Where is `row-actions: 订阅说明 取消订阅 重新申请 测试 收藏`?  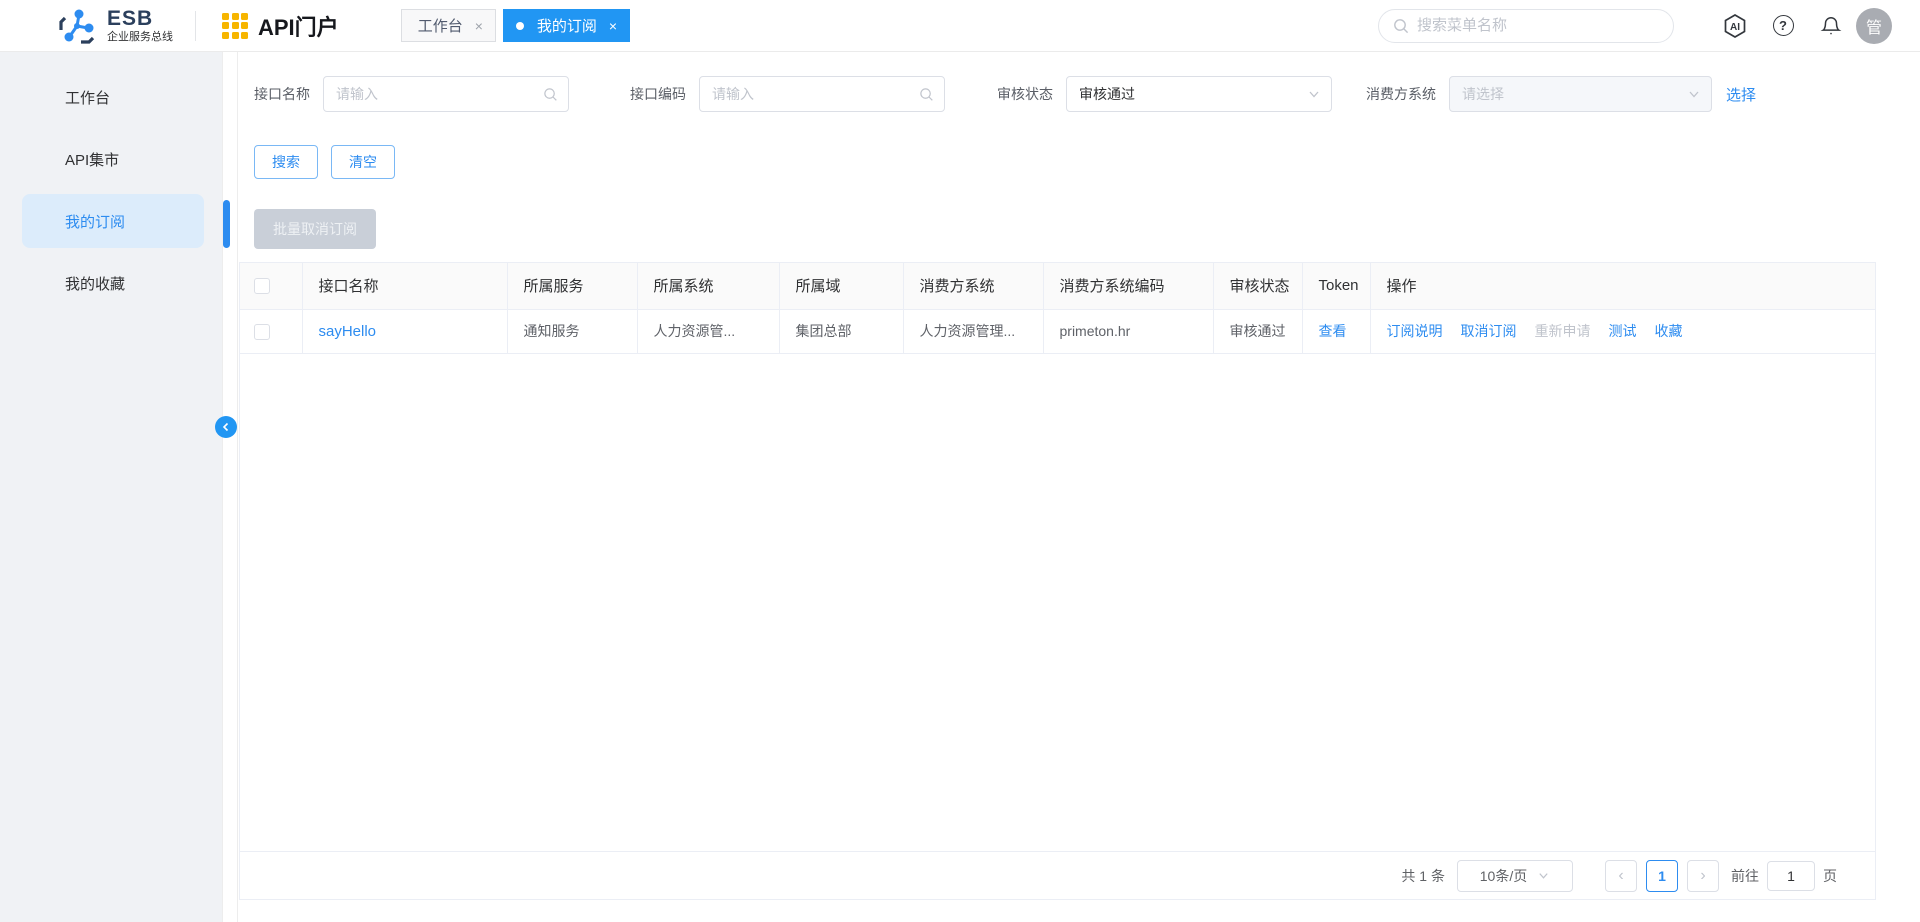 row-actions: 订阅说明 取消订阅 重新申请 测试 收藏 is located at coordinates (1626, 331).